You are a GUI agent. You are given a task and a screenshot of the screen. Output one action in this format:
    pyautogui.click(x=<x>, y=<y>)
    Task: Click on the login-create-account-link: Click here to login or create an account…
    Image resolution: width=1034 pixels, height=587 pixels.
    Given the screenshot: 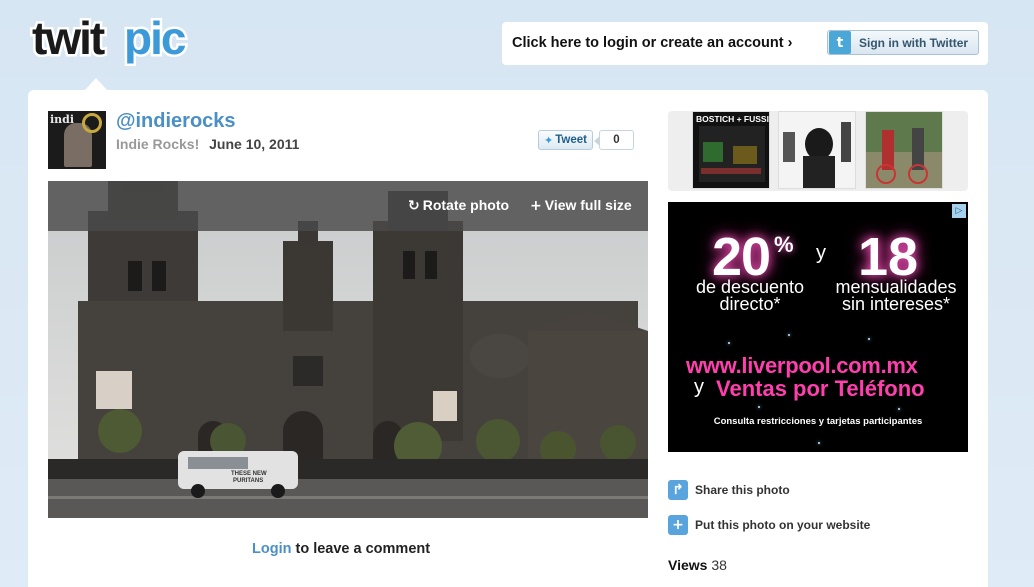 What is the action you would take?
    pyautogui.click(x=652, y=43)
    